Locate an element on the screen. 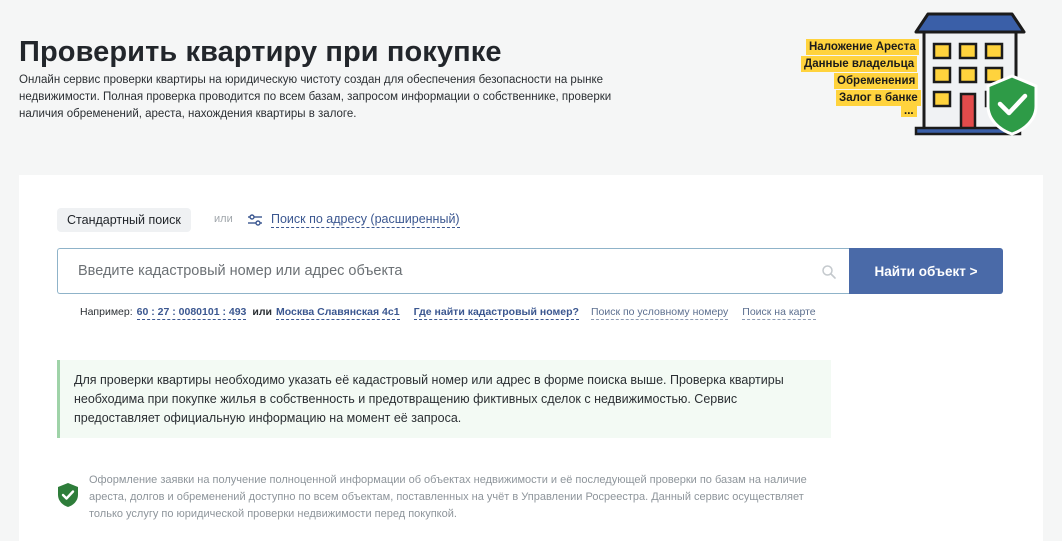 This screenshot has height=541, width=1062. examples-or: или is located at coordinates (262, 312).